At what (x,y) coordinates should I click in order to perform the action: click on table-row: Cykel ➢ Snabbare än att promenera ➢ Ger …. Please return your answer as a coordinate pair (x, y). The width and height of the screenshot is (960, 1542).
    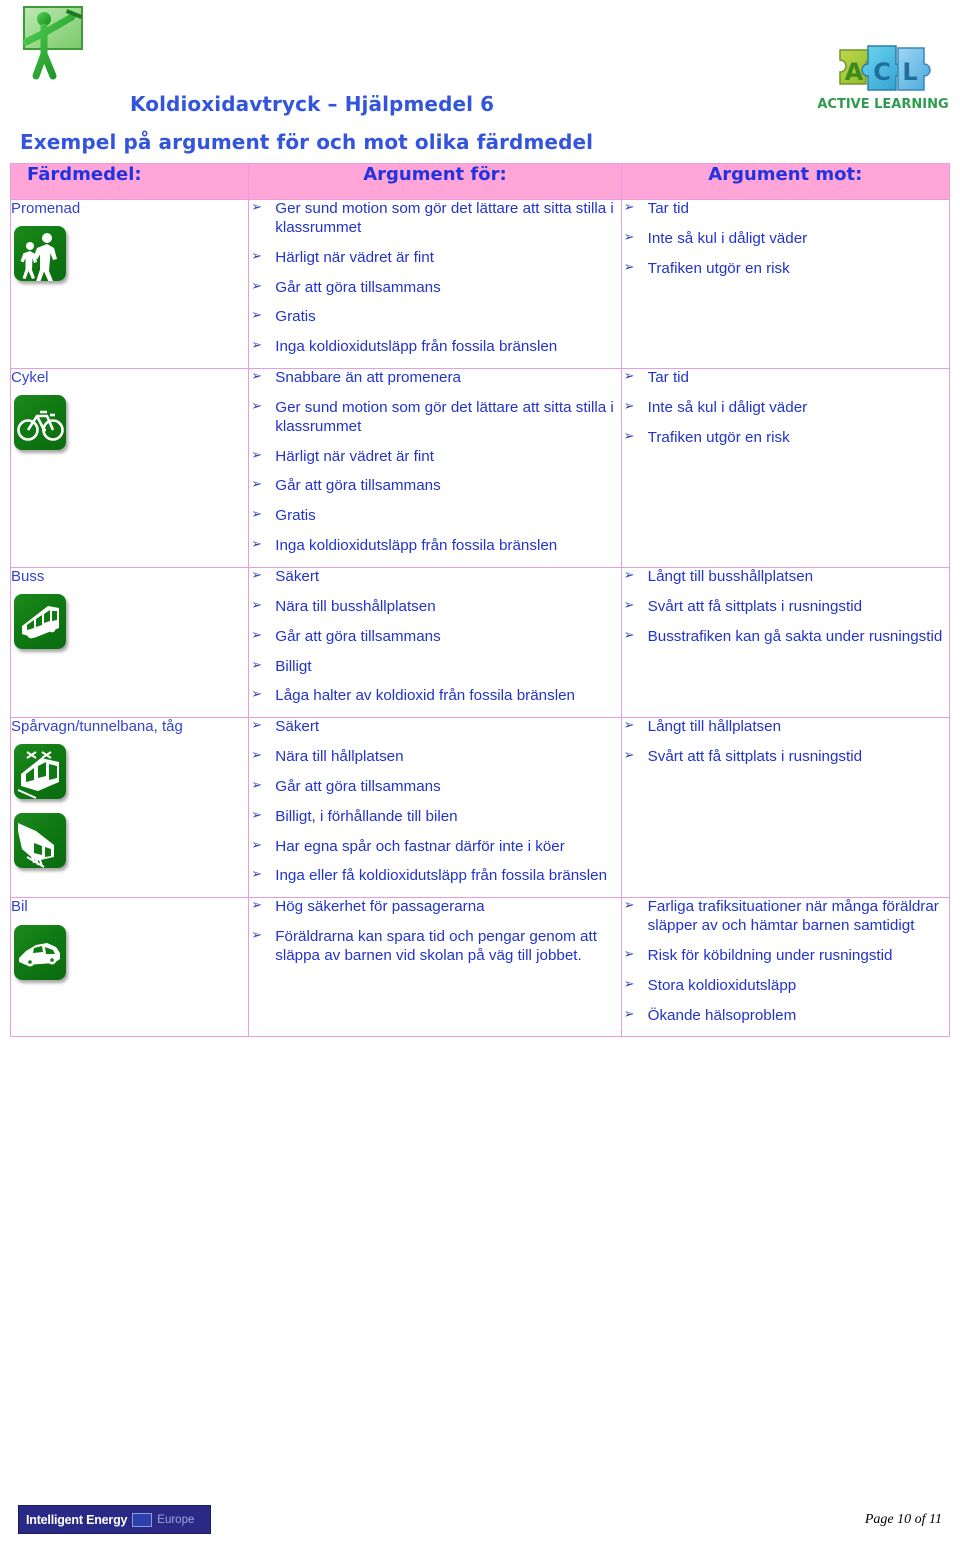
    Looking at the image, I should click on (480, 468).